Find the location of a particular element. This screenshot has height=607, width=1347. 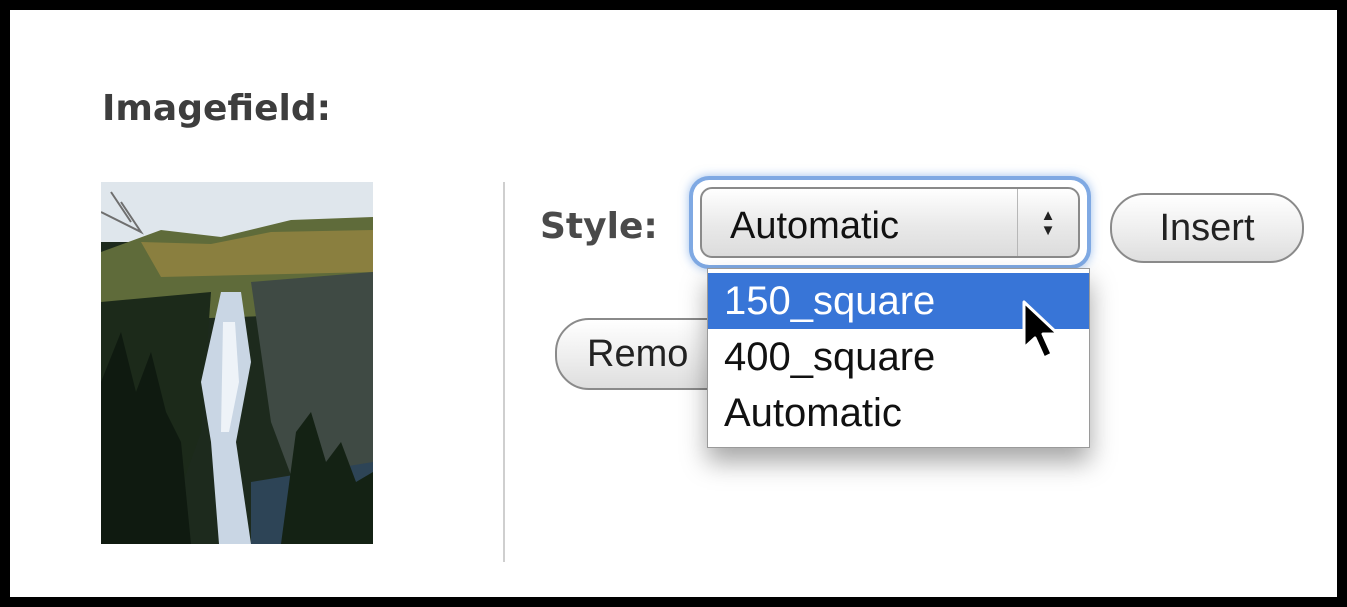

up-down-arrows-icon: ▲ ▼ is located at coordinates (1047, 222).